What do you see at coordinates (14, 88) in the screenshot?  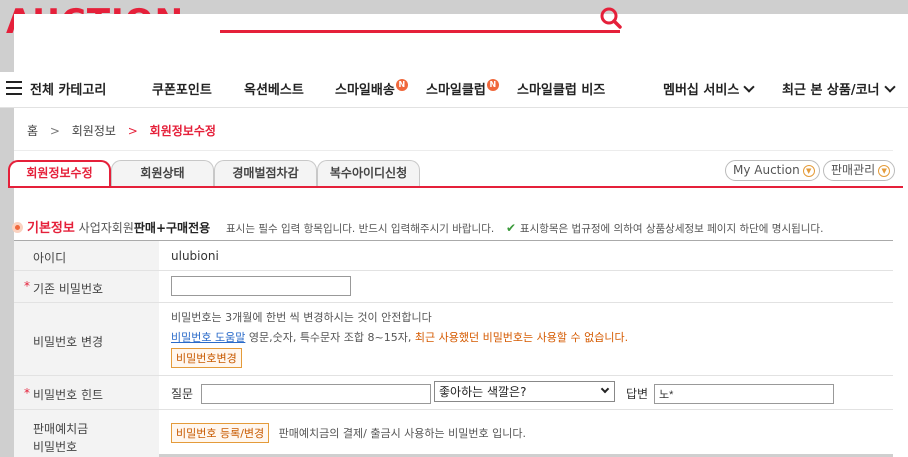 I see `hamburger-menu-icon` at bounding box center [14, 88].